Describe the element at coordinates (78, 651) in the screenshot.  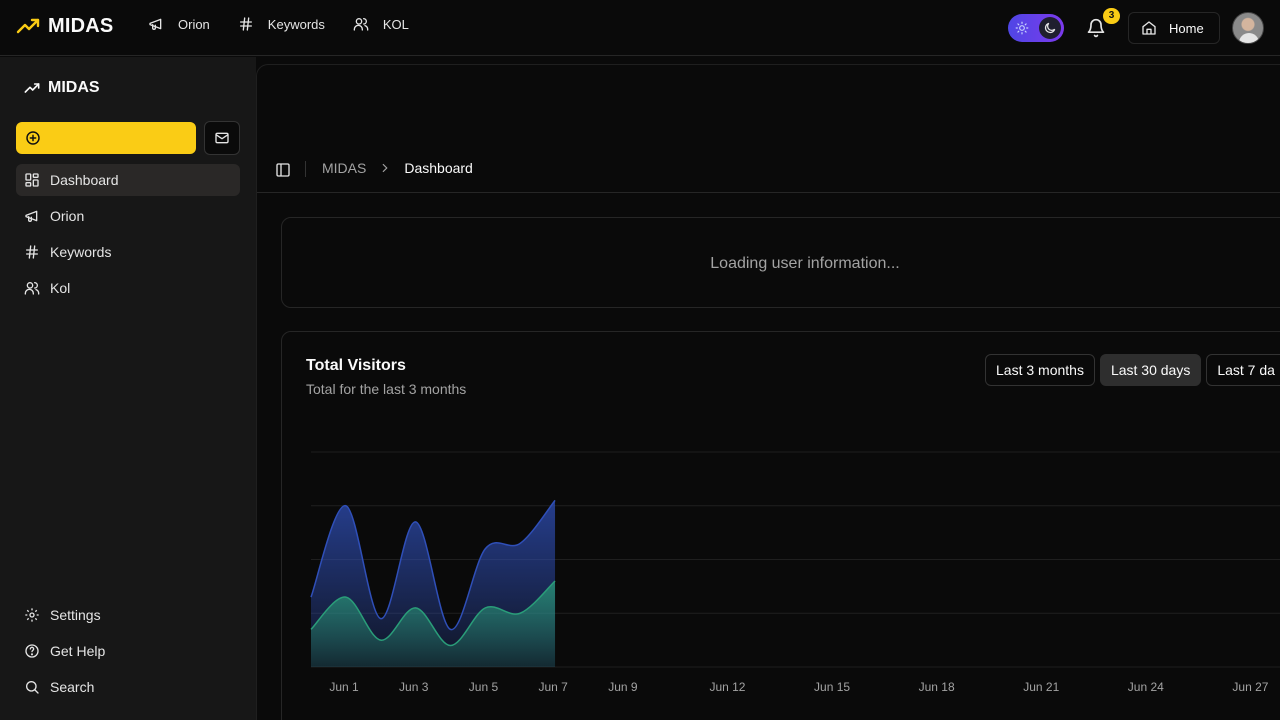
I see `sidebar-item-label: Get Help` at that location.